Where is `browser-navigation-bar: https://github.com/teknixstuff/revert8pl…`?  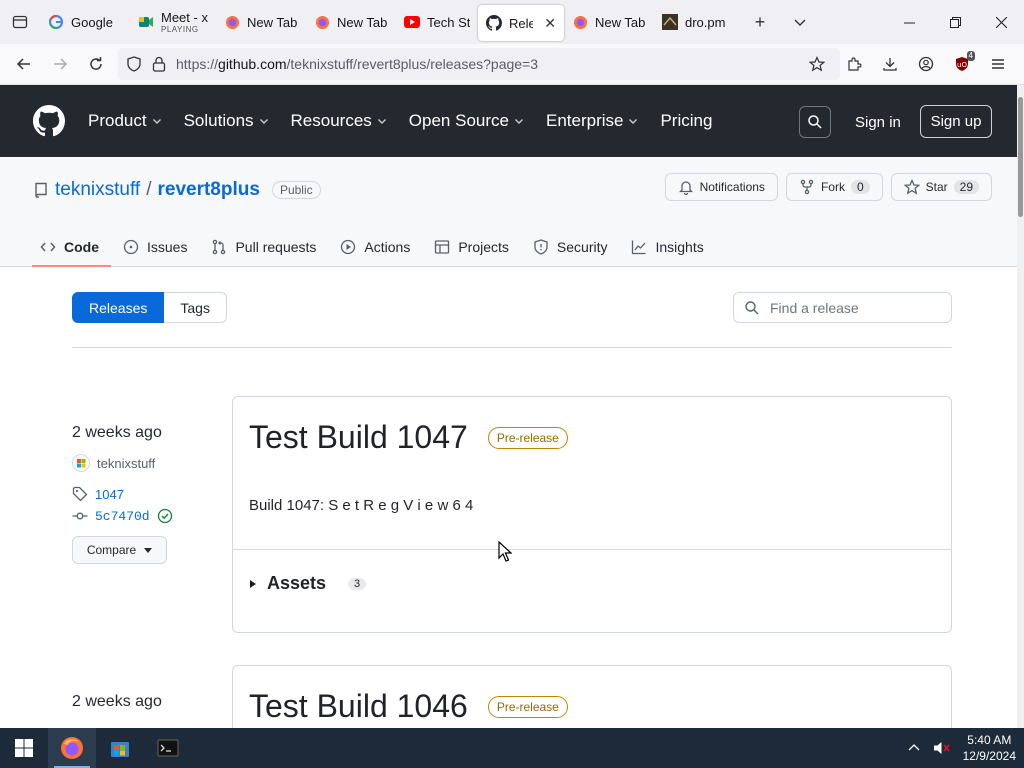
browser-navigation-bar: https://github.com/teknixstuff/revert8pl… is located at coordinates (512, 64).